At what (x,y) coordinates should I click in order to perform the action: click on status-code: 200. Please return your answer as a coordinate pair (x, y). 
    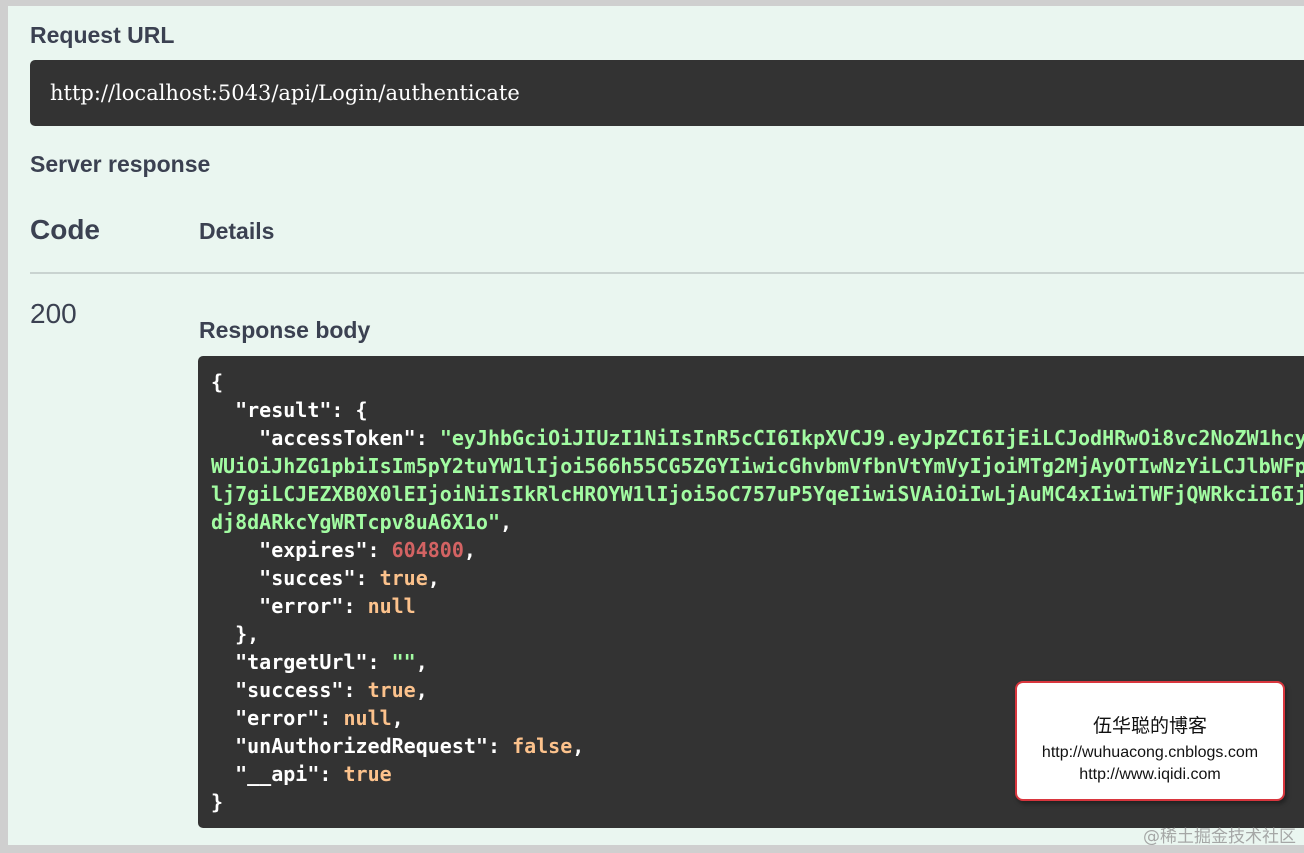
    Looking at the image, I should click on (53, 313).